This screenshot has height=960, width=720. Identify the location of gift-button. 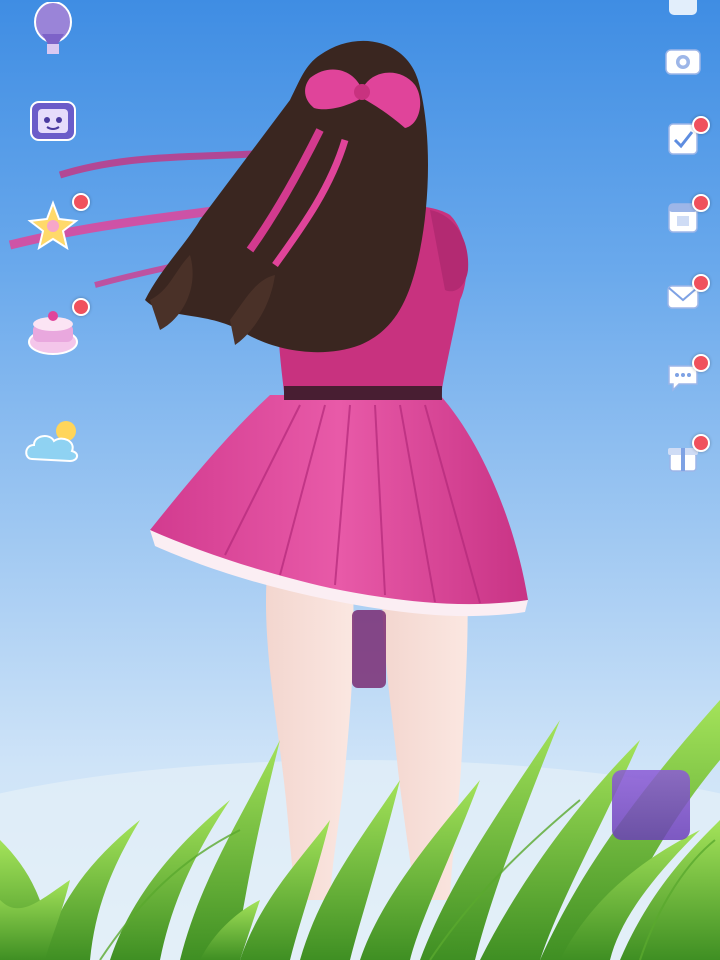
(684, 457).